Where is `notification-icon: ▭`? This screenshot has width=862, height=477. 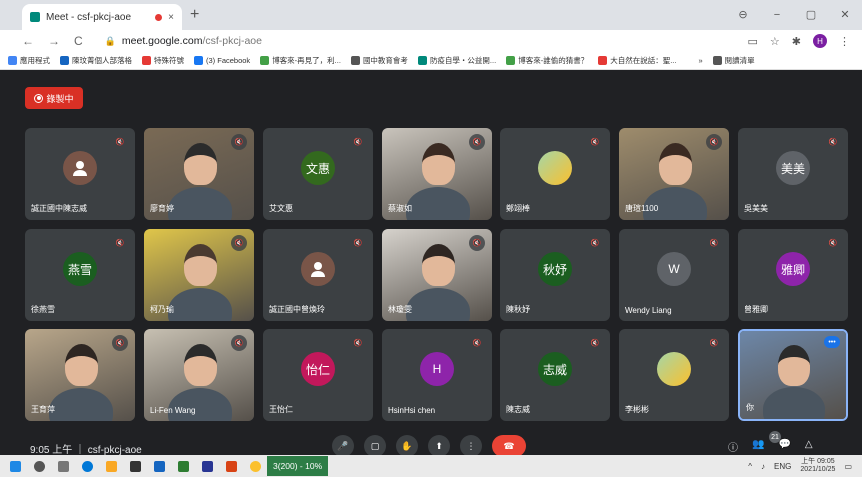 notification-icon: ▭ is located at coordinates (848, 466).